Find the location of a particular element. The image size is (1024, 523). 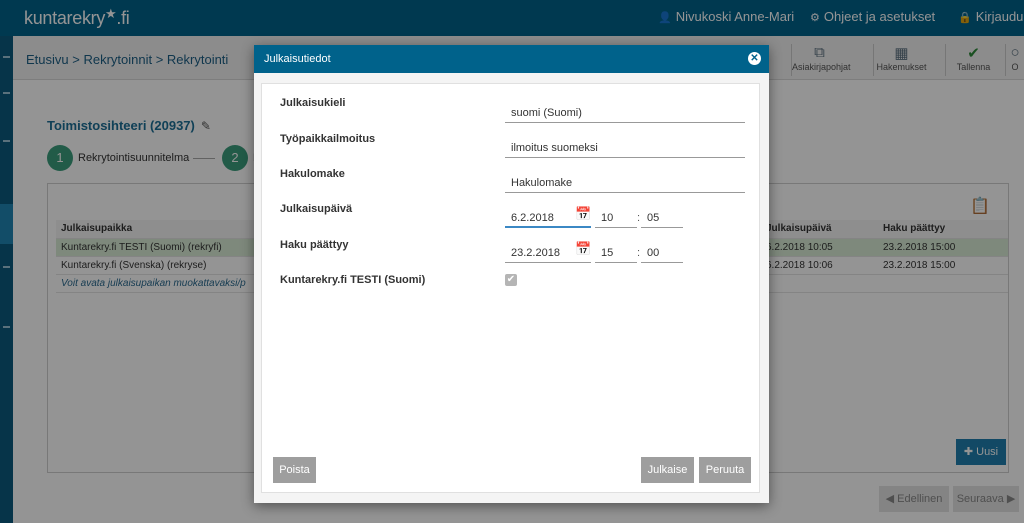

dialog-title: Julkaisutiedot is located at coordinates (297, 59).